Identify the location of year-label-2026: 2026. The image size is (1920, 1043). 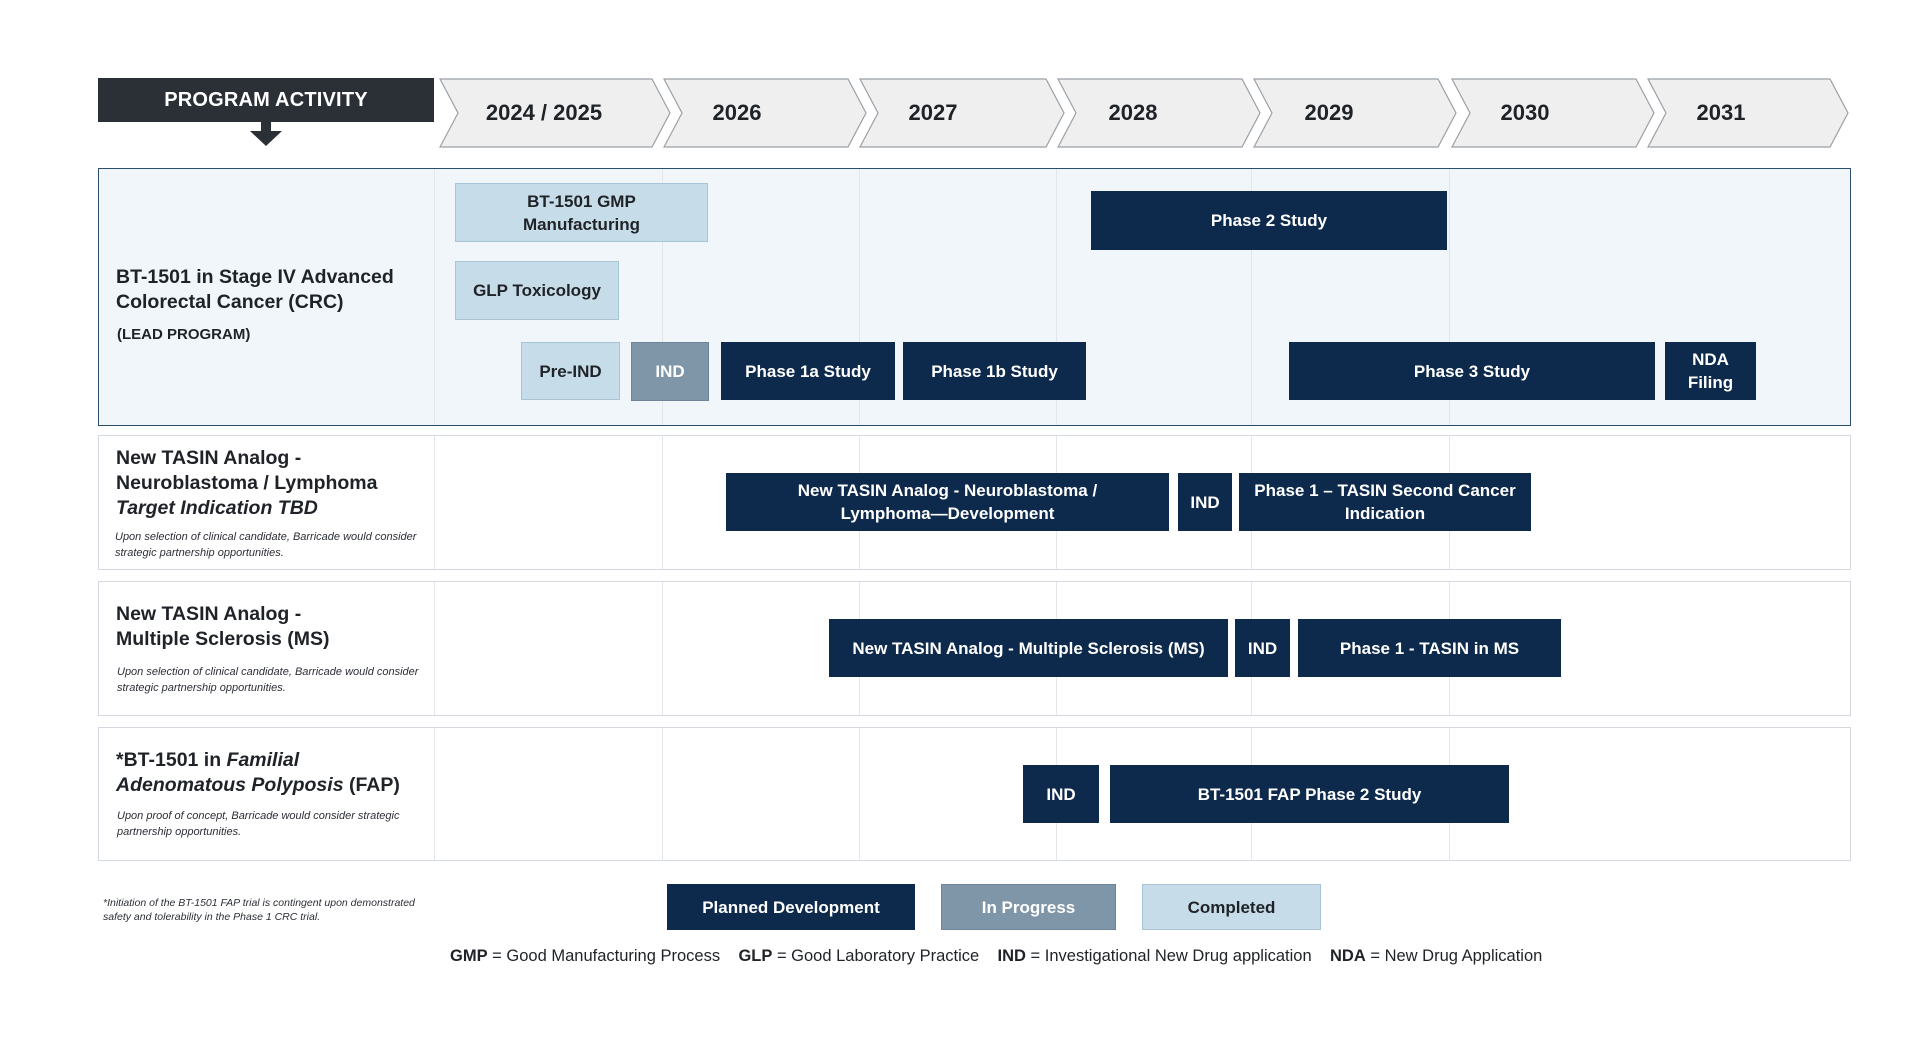
(737, 112).